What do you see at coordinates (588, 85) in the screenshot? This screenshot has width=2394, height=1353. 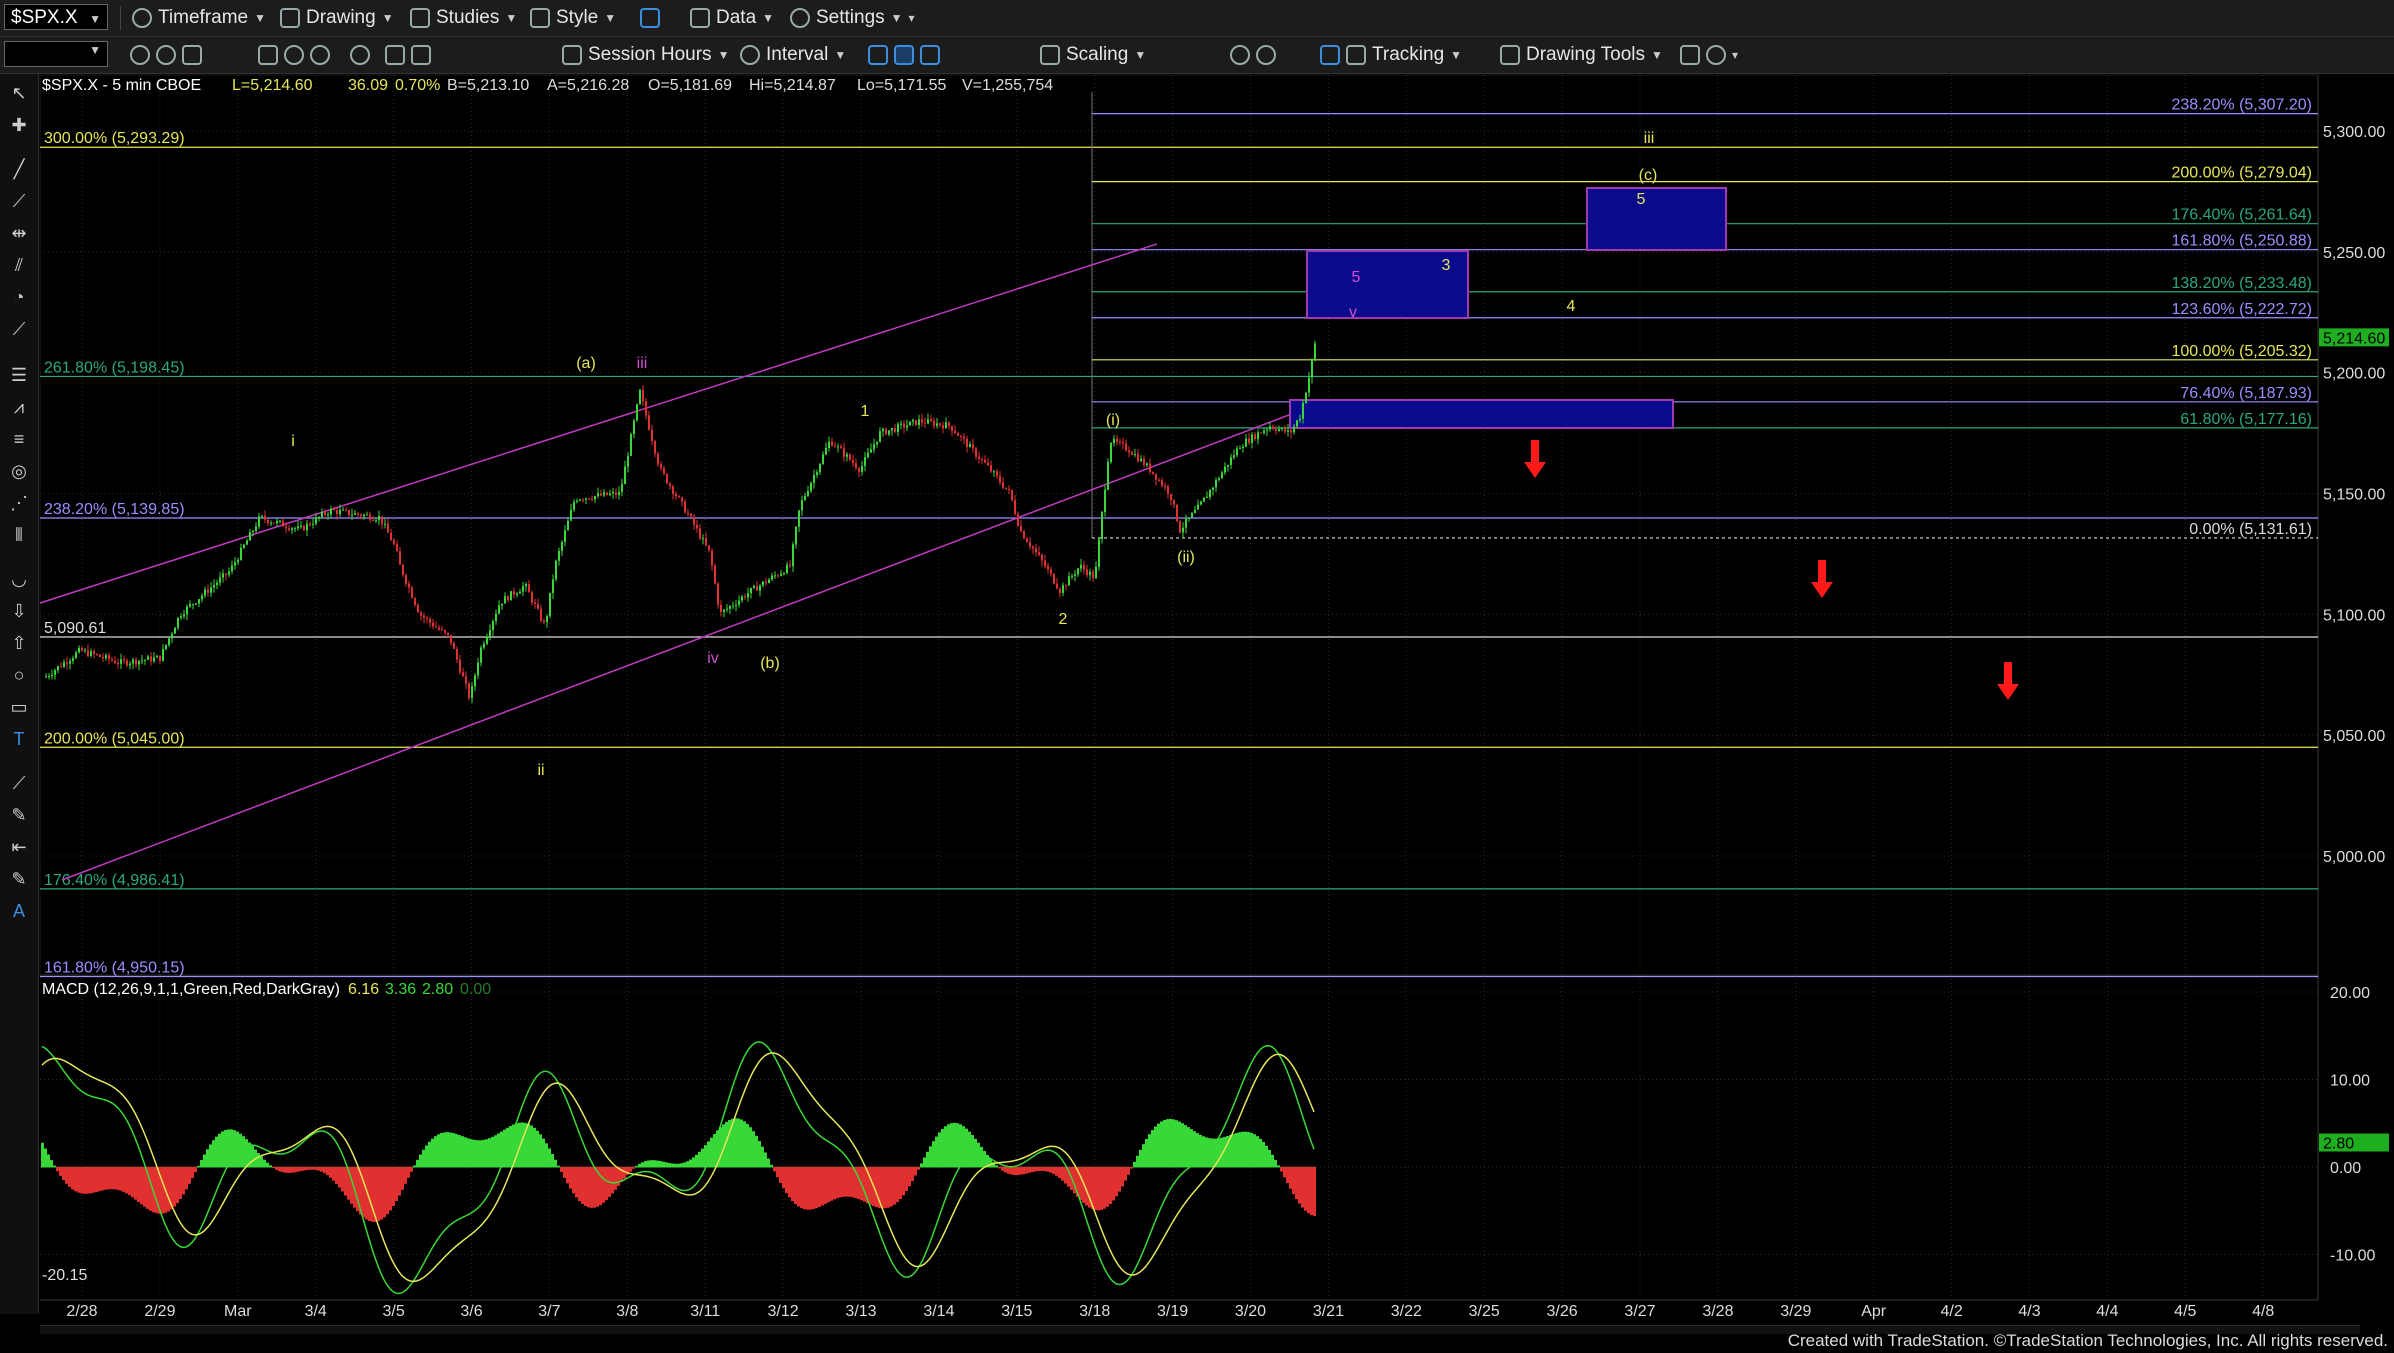 I see `ask: A=5,216.28` at bounding box center [588, 85].